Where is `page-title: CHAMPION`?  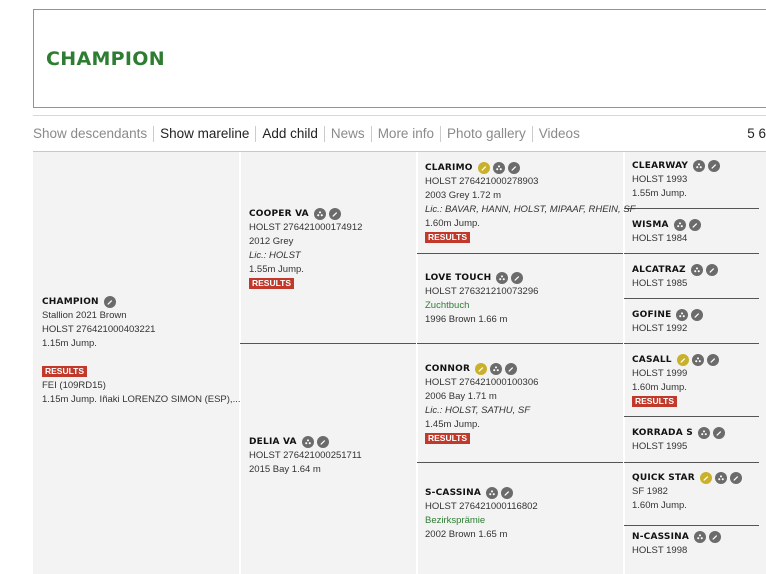 page-title: CHAMPION is located at coordinates (105, 59).